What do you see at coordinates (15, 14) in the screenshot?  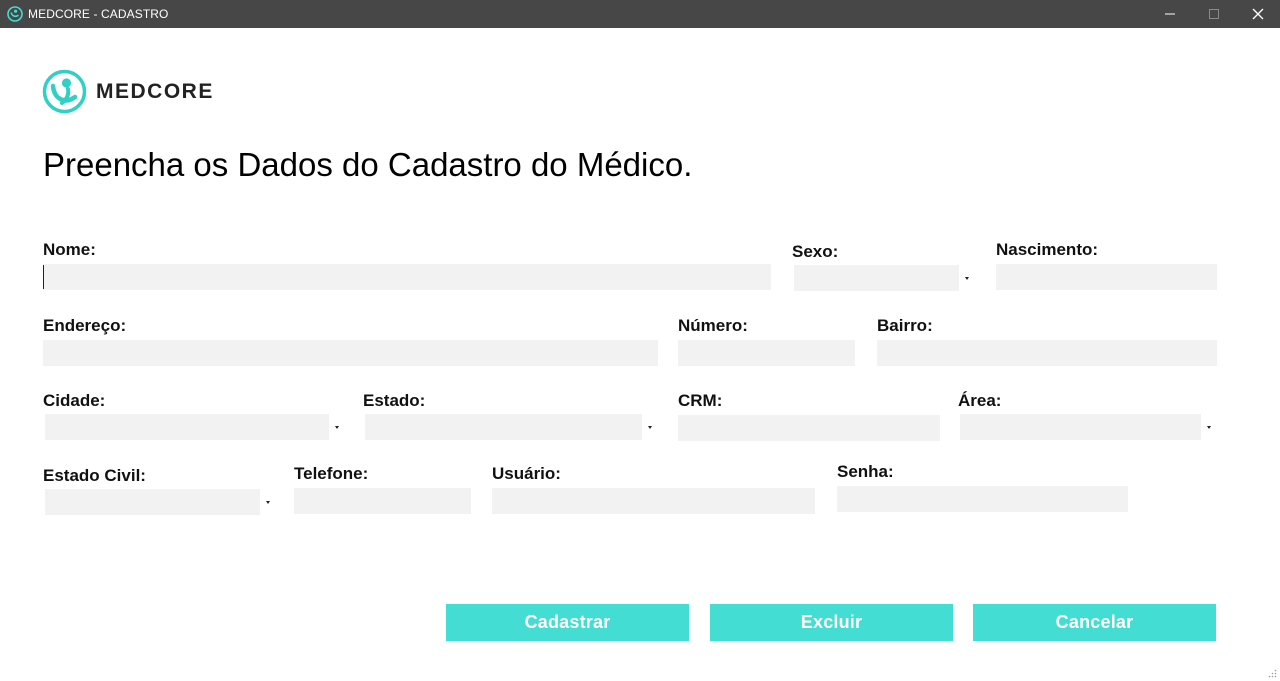 I see `medcore-logo-icon` at bounding box center [15, 14].